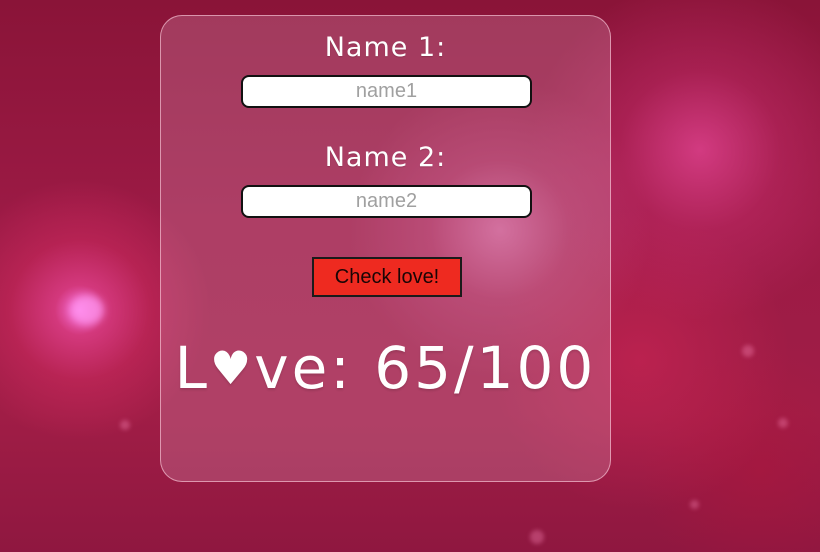 The image size is (820, 552). What do you see at coordinates (386, 201) in the screenshot?
I see `name2-input` at bounding box center [386, 201].